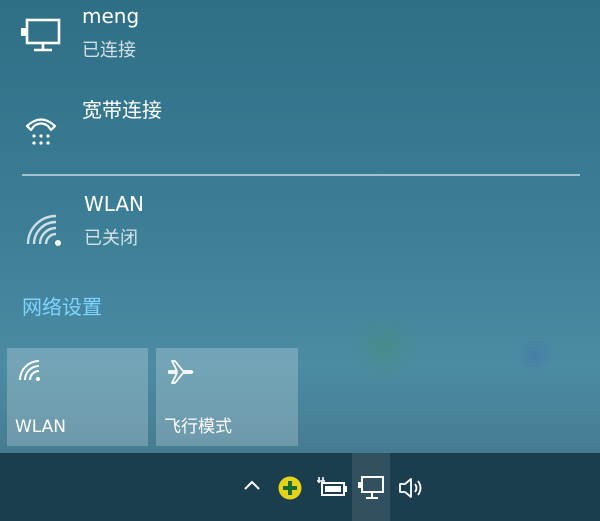 This screenshot has width=600, height=521. What do you see at coordinates (122, 110) in the screenshot?
I see `network-name: 宽带连接` at bounding box center [122, 110].